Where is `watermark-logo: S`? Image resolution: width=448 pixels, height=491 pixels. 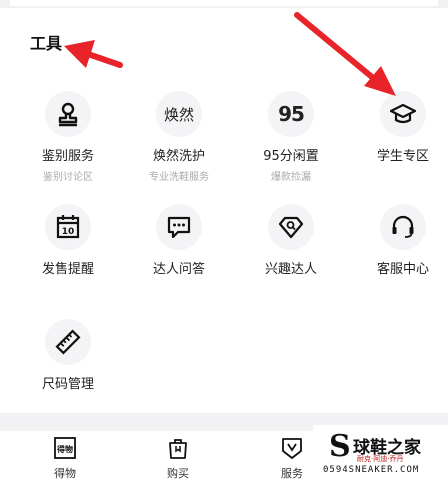
watermark-logo: S is located at coordinates (340, 446).